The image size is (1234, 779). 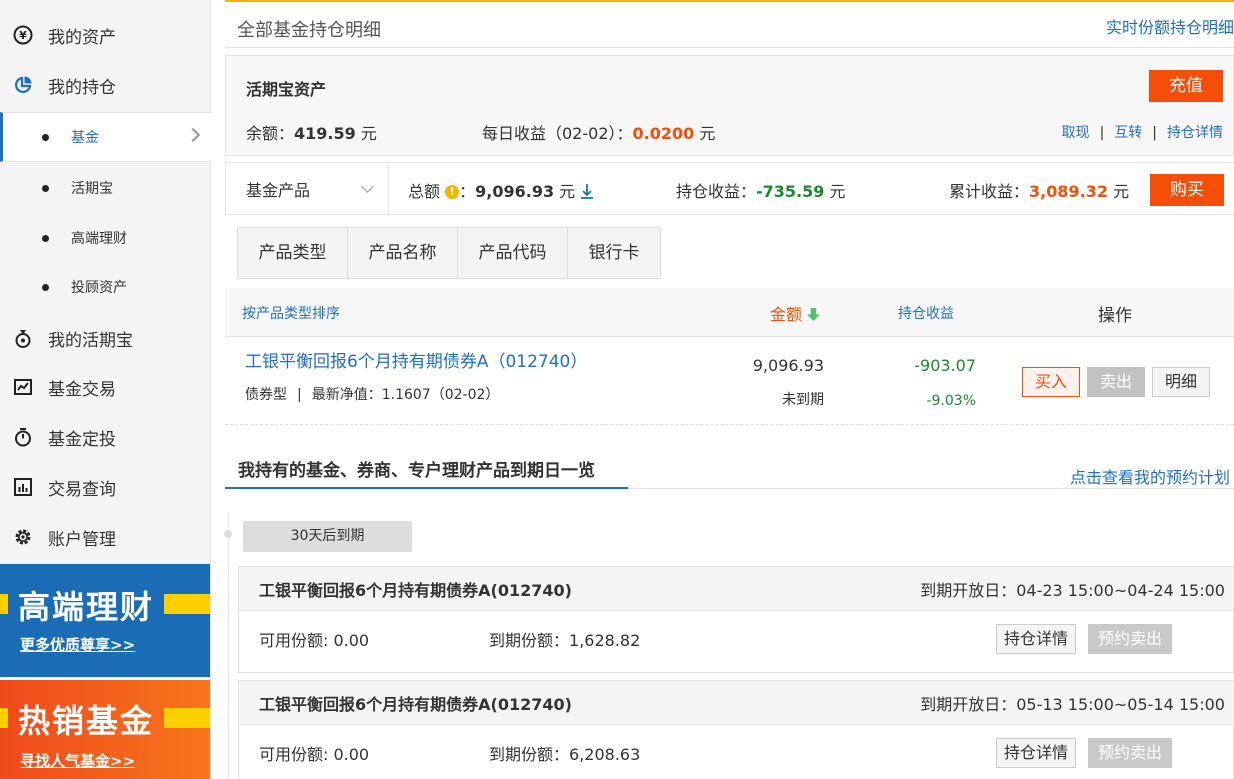 I want to click on sidebar-item-my-hqb: 我的活期宝, so click(x=105, y=338).